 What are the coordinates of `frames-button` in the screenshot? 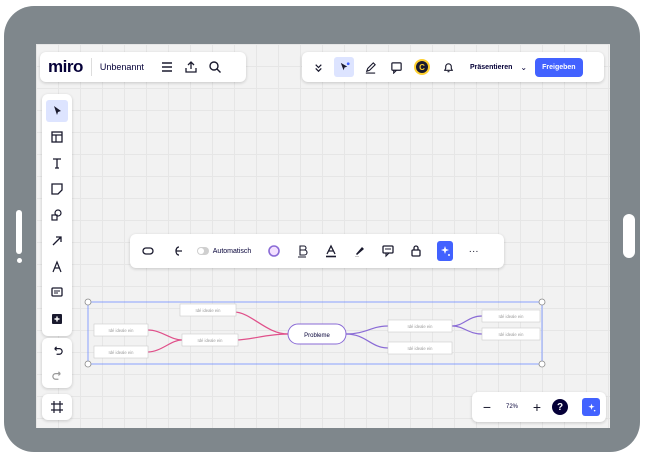 It's located at (57, 407).